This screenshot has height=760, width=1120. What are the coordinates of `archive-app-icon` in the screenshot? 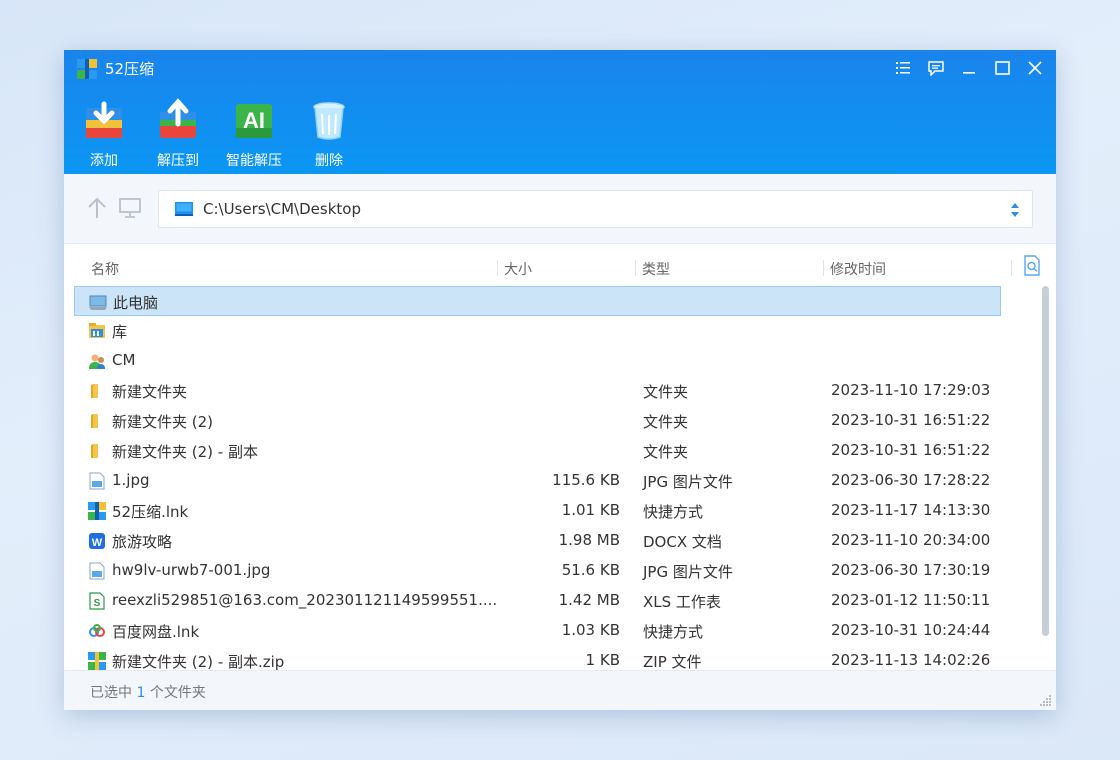 It's located at (97, 511).